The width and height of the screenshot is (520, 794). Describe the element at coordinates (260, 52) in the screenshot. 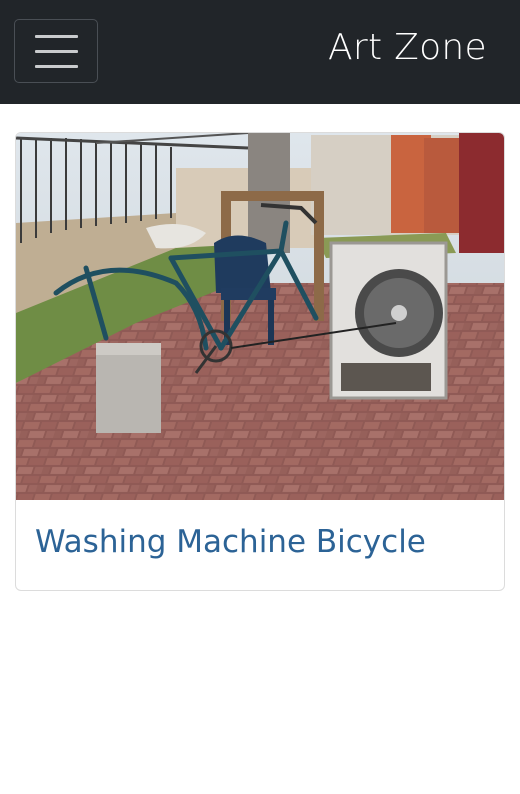

I see `top-navbar: Art Zone` at that location.